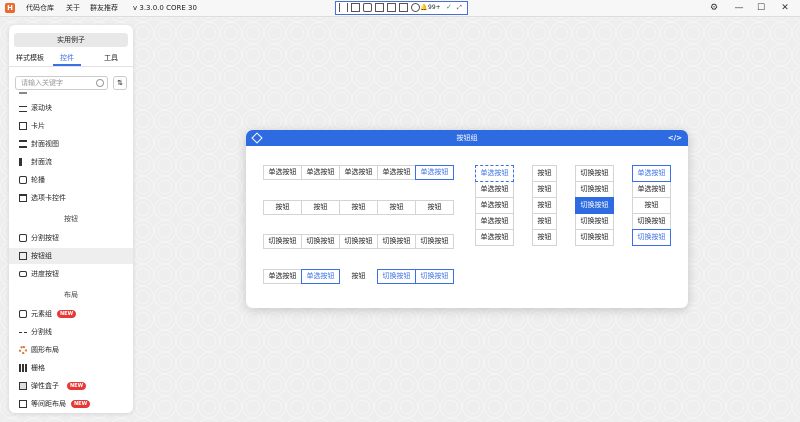 The width and height of the screenshot is (800, 422). Describe the element at coordinates (23, 368) in the screenshot. I see `grid-icon` at that location.